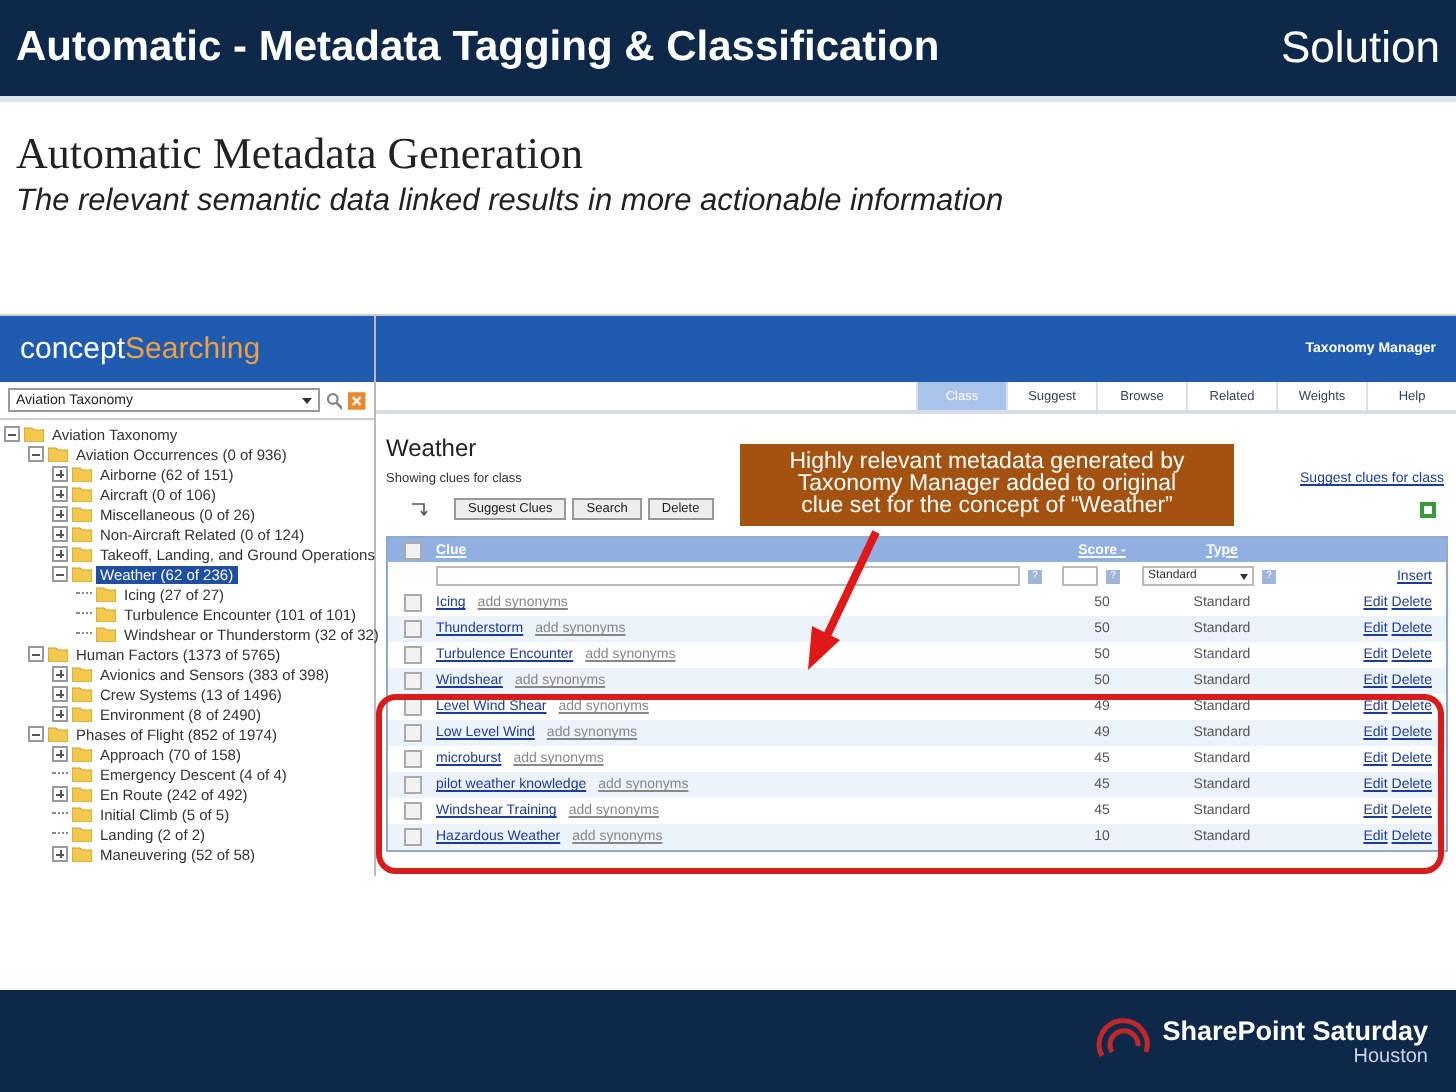 The width and height of the screenshot is (1456, 1092). What do you see at coordinates (844, 600) in the screenshot?
I see `pointer-arrow` at bounding box center [844, 600].